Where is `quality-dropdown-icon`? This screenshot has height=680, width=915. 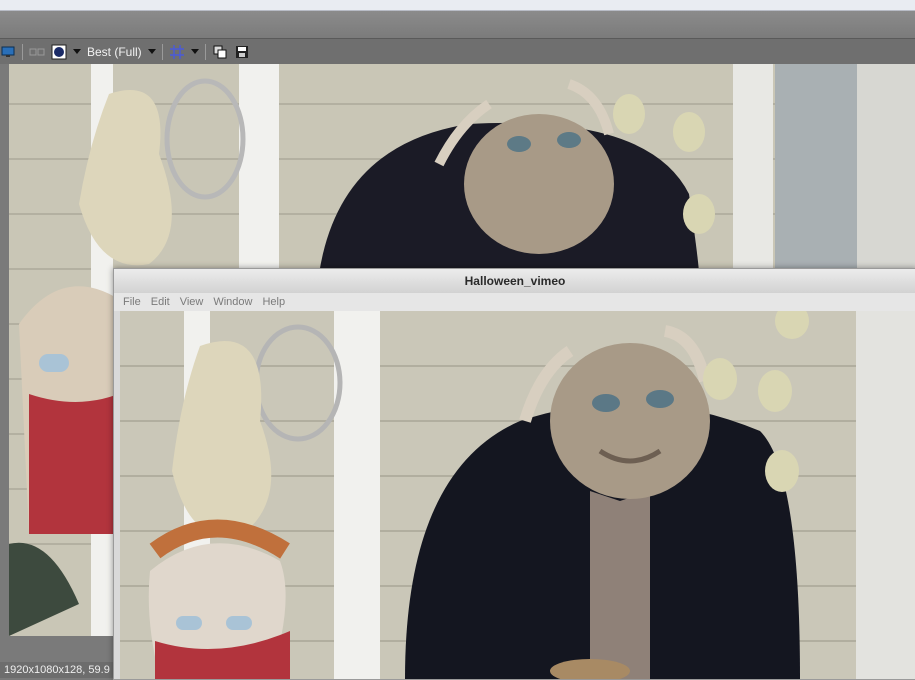 quality-dropdown-icon is located at coordinates (151, 51).